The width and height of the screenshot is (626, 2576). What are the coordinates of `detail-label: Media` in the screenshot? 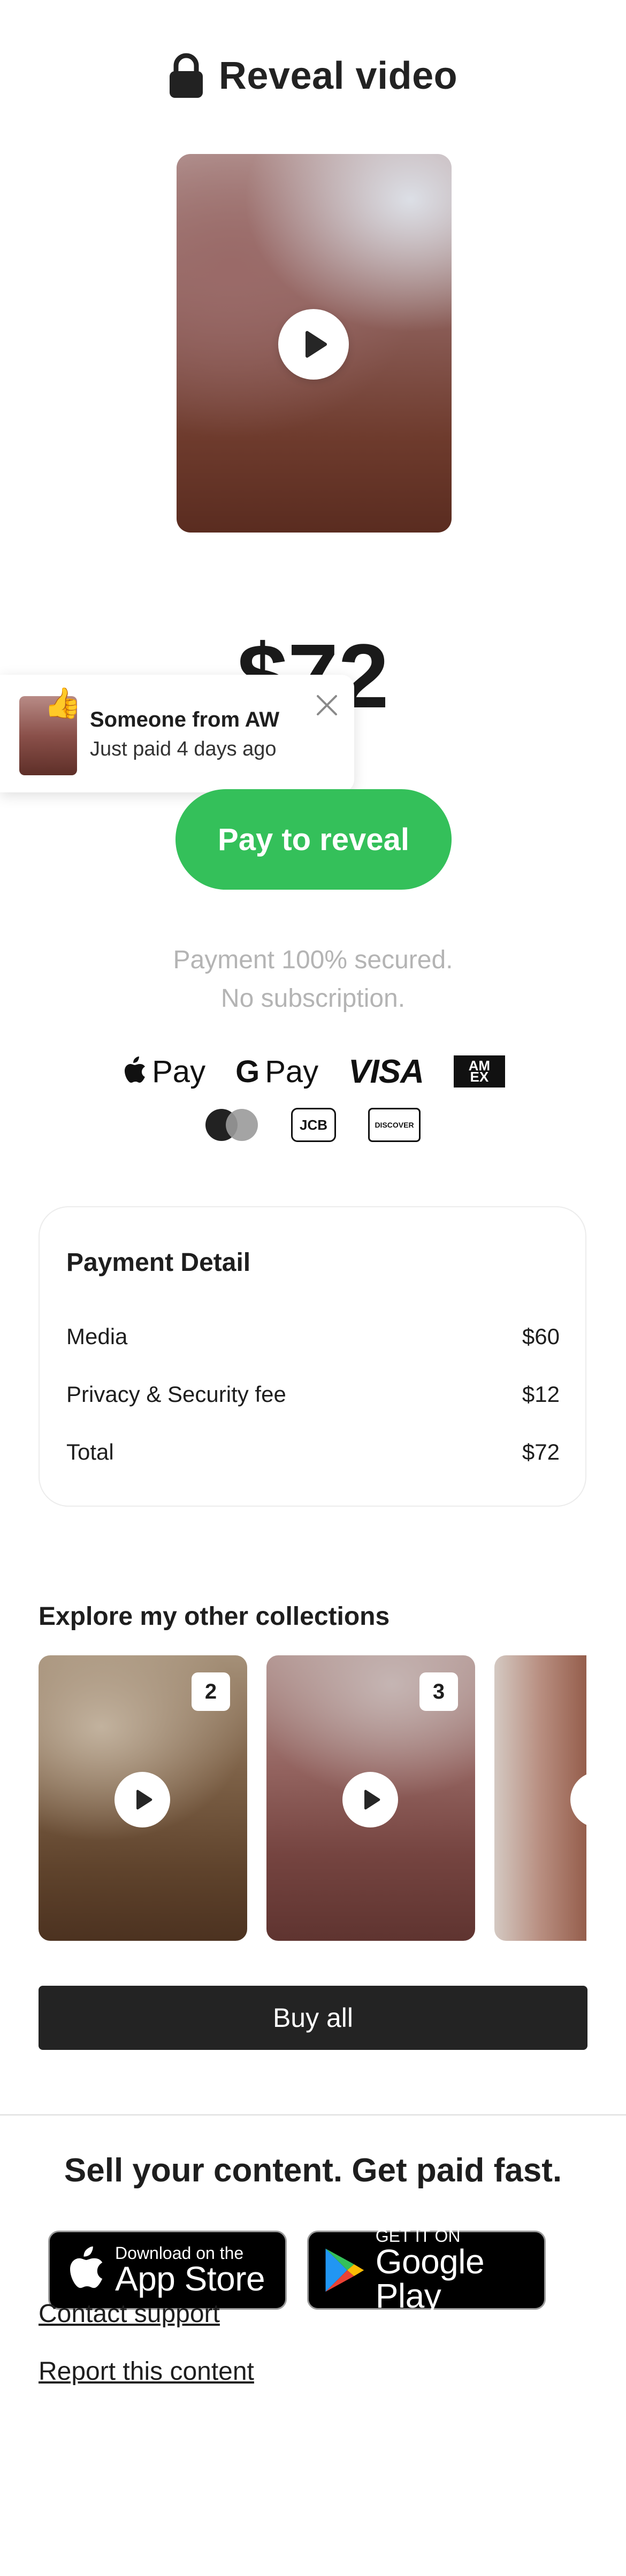 It's located at (97, 1336).